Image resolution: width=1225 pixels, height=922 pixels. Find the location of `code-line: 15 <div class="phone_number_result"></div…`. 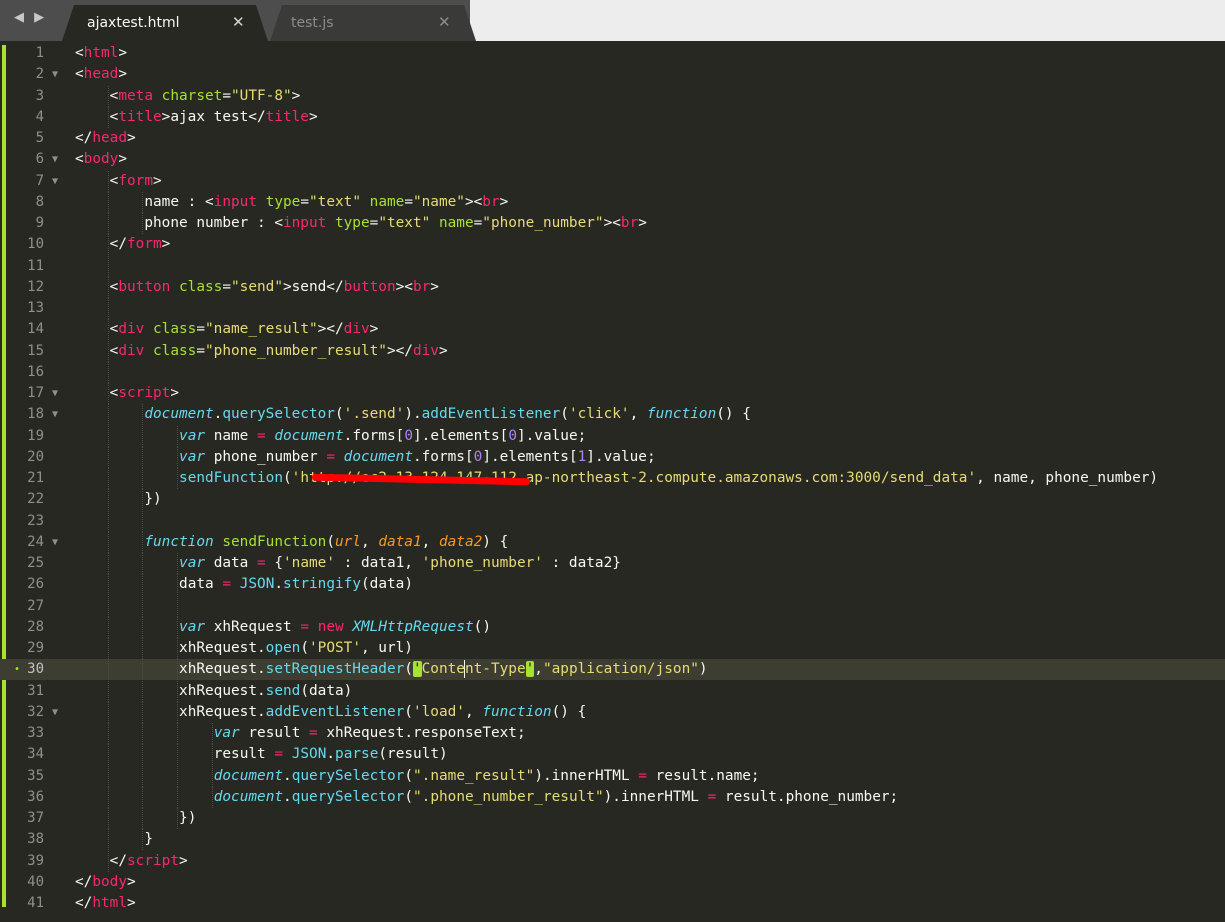

code-line: 15 <div class="phone_number_result"></div… is located at coordinates (612, 351).